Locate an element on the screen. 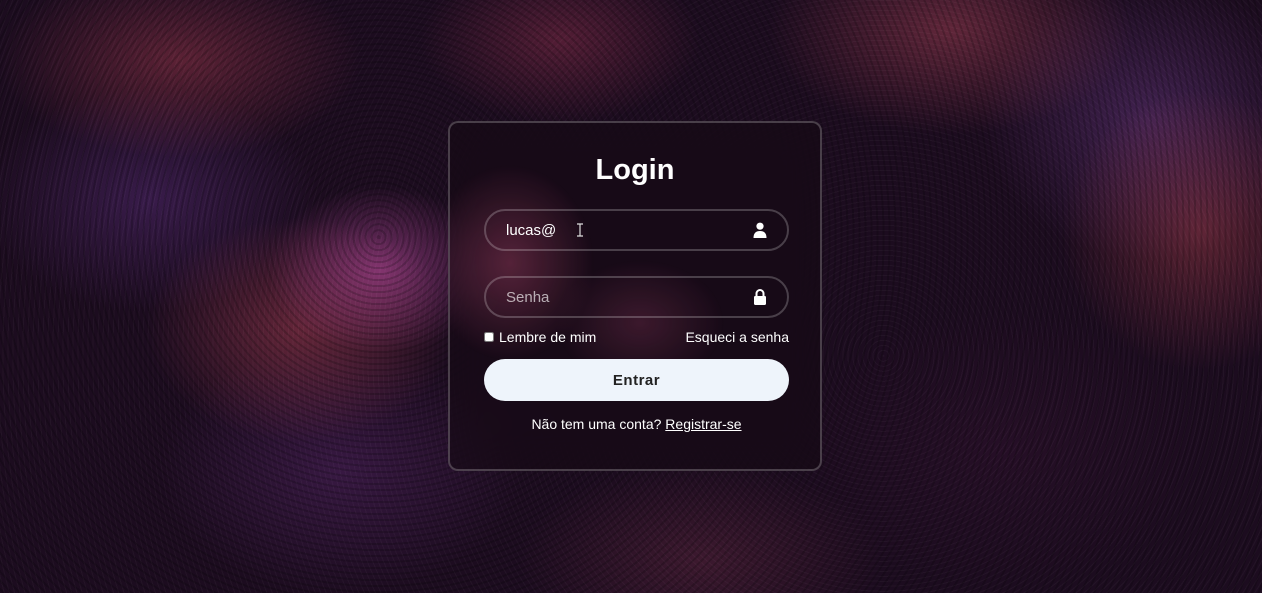 Image resolution: width=1262 pixels, height=593 pixels. password-field-wrapper is located at coordinates (636, 297).